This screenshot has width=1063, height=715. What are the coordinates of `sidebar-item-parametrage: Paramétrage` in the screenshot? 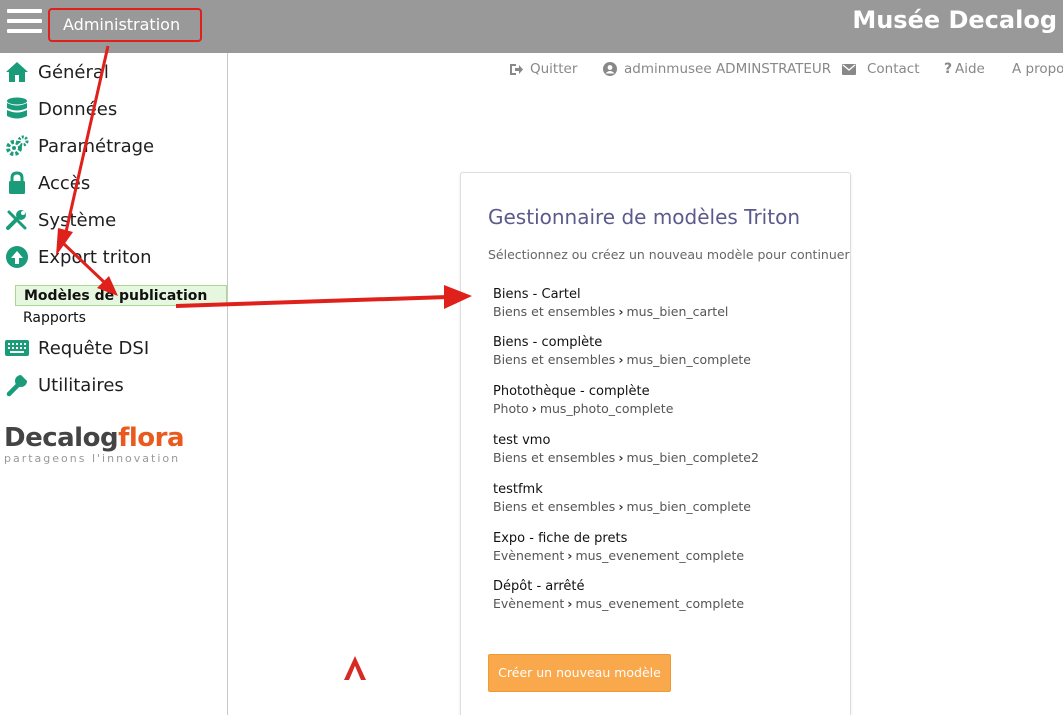 It's located at (113, 146).